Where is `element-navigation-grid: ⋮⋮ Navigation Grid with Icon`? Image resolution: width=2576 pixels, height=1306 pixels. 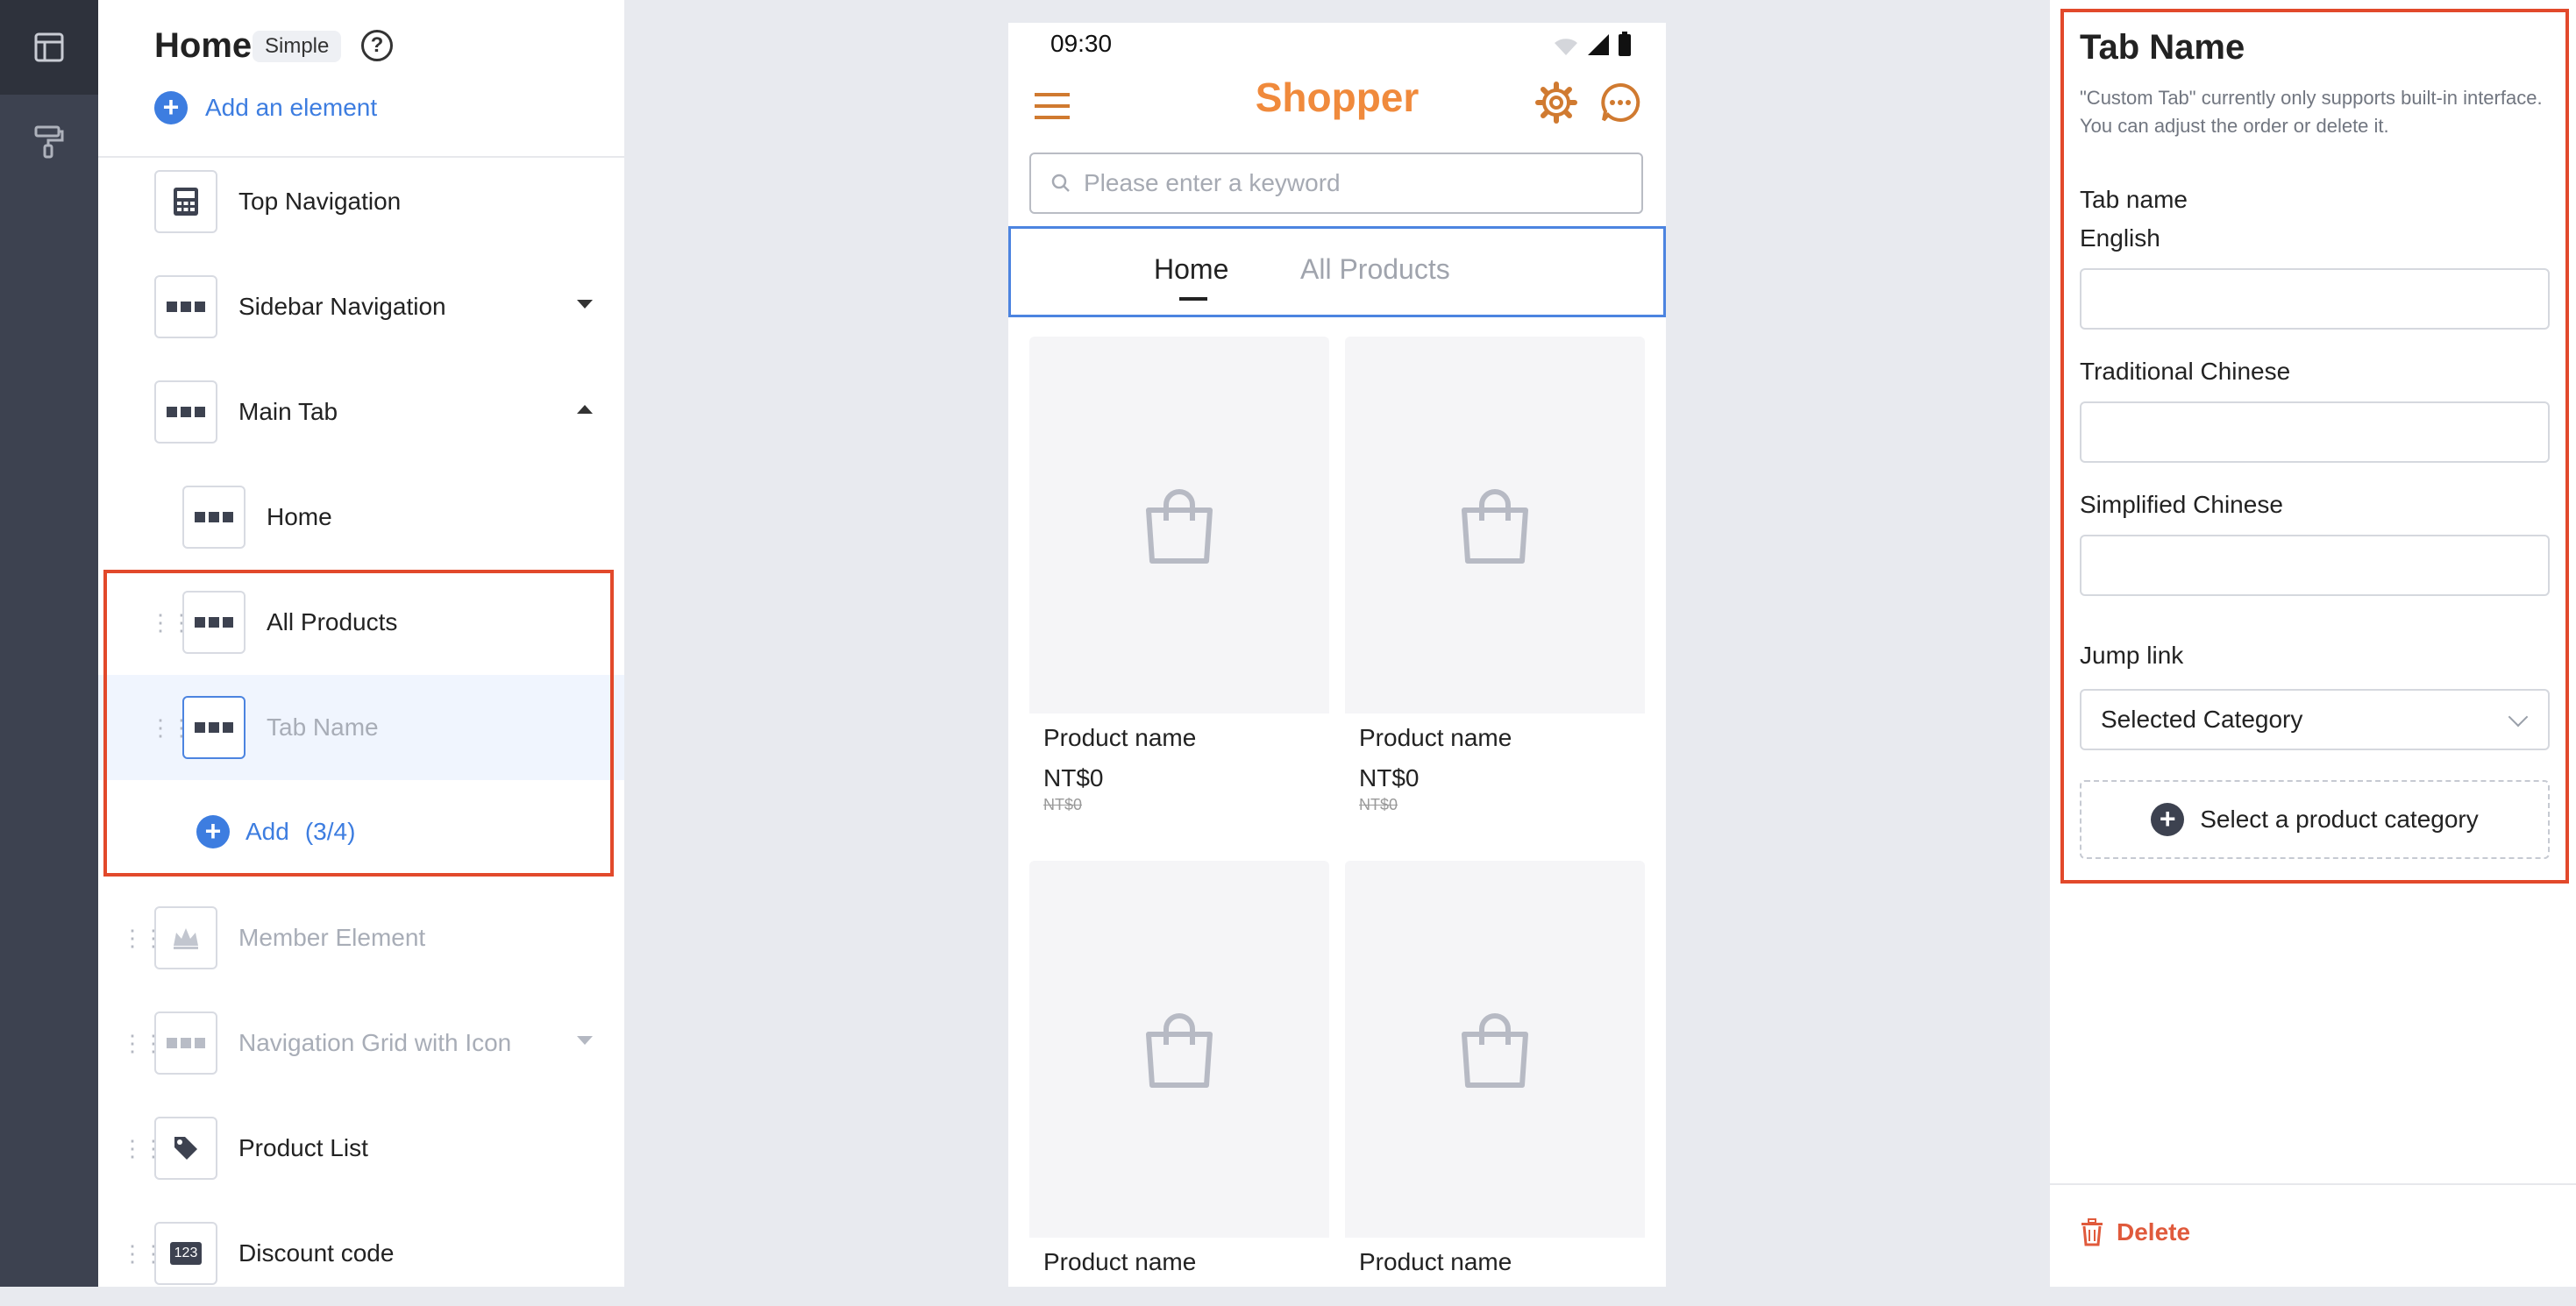
element-navigation-grid: ⋮⋮ Navigation Grid with Icon is located at coordinates (361, 1043).